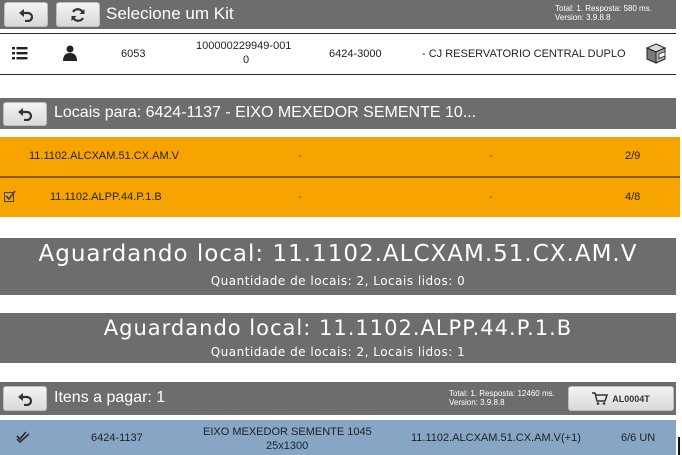 Image resolution: width=682 pixels, height=455 pixels. I want to click on scroll-edge, so click(679, 446).